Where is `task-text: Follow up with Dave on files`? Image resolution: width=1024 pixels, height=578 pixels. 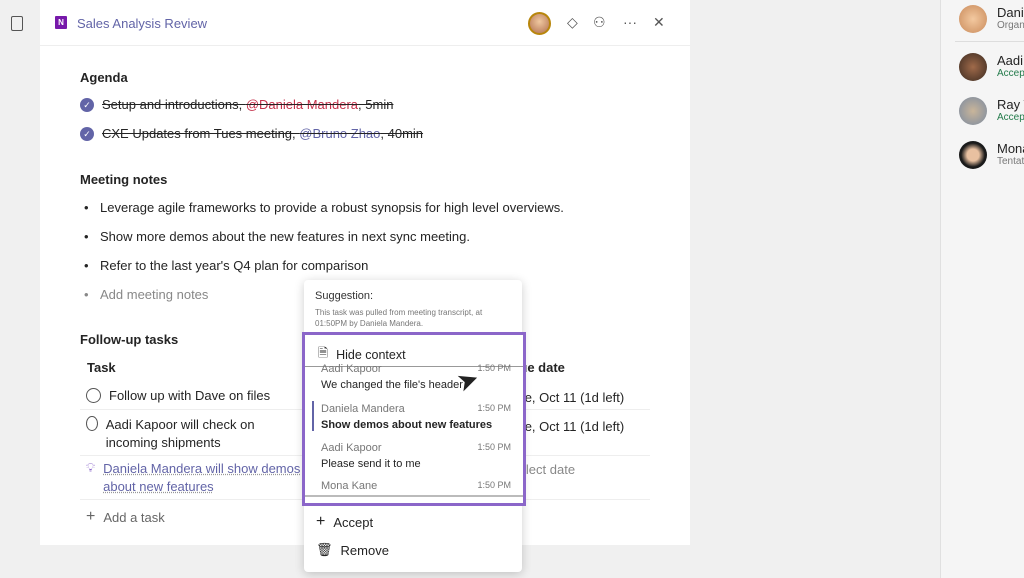 task-text: Follow up with Dave on files is located at coordinates (189, 395).